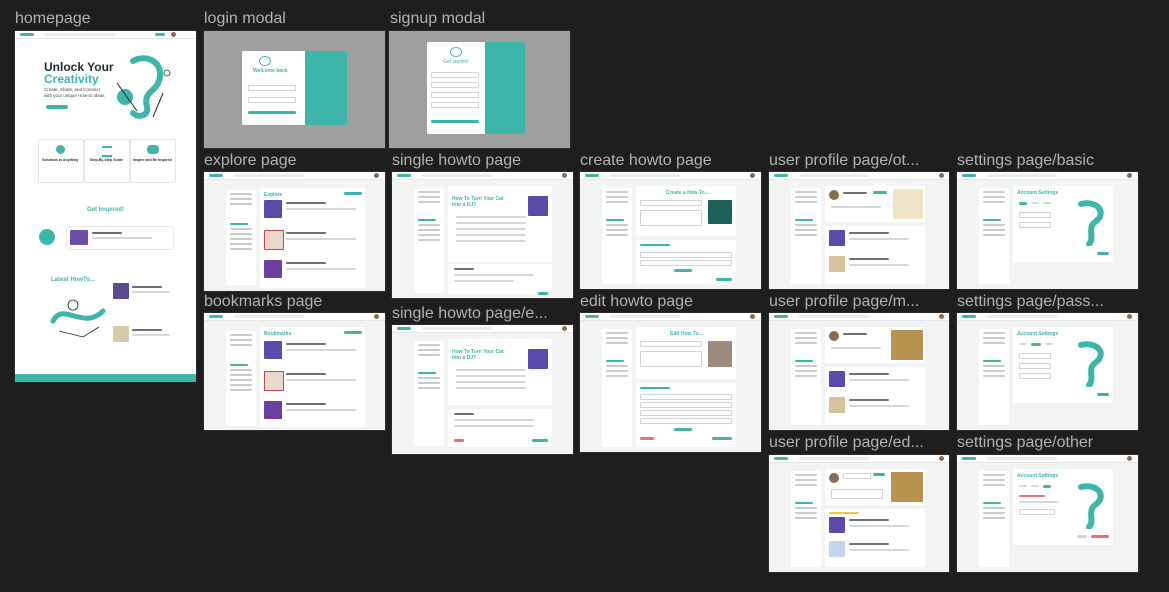  I want to click on explore-frame: Explore, so click(294, 231).